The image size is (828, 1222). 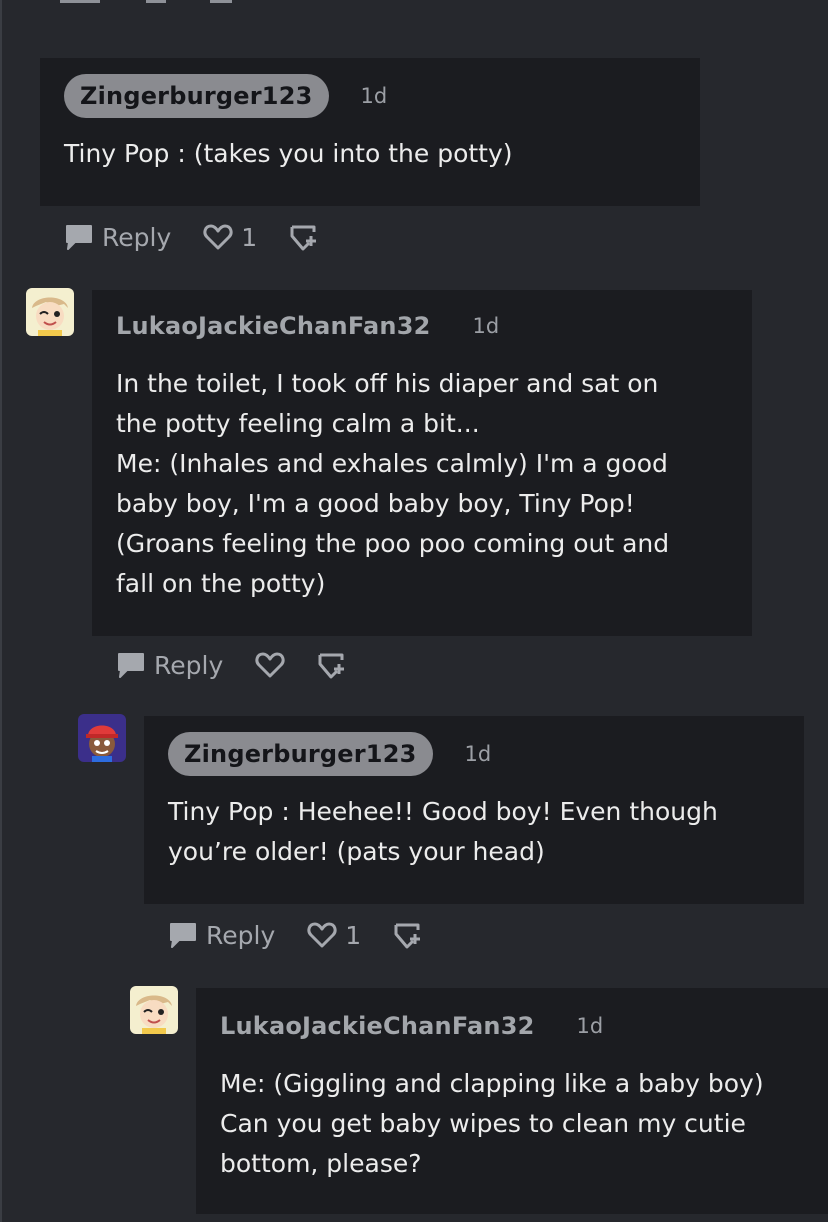 I want to click on red-cap-cartoon-icon, so click(x=102, y=738).